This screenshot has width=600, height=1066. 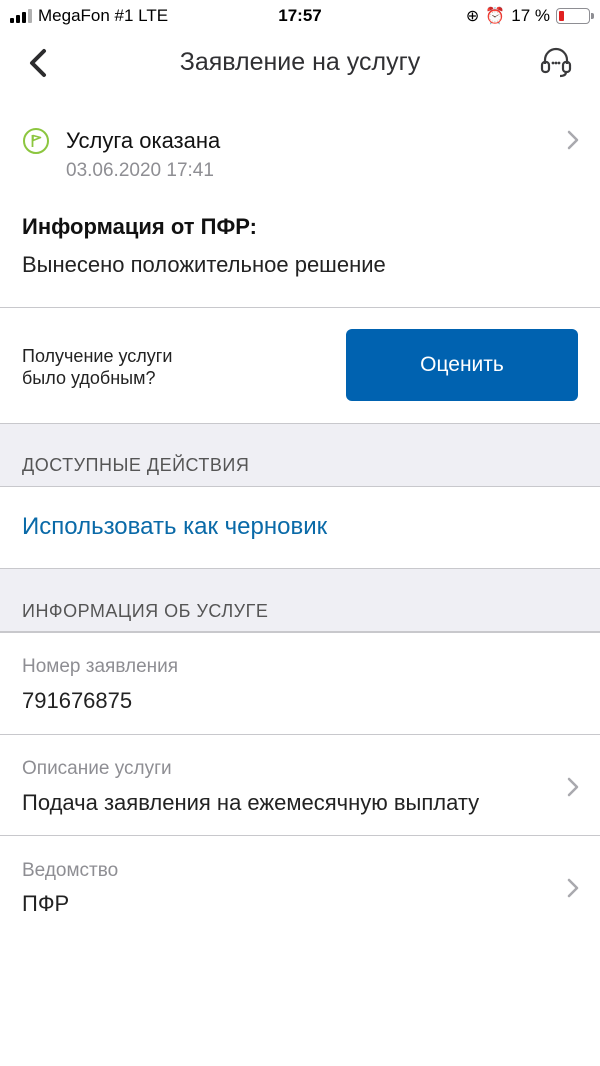 I want to click on pfr-info-text: Вынесено положительное решение, so click(x=204, y=264).